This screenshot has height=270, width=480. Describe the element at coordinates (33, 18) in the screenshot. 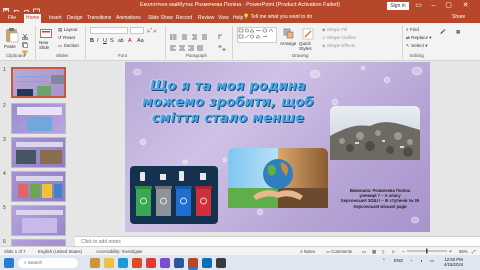

I see `tab-home: Home` at that location.